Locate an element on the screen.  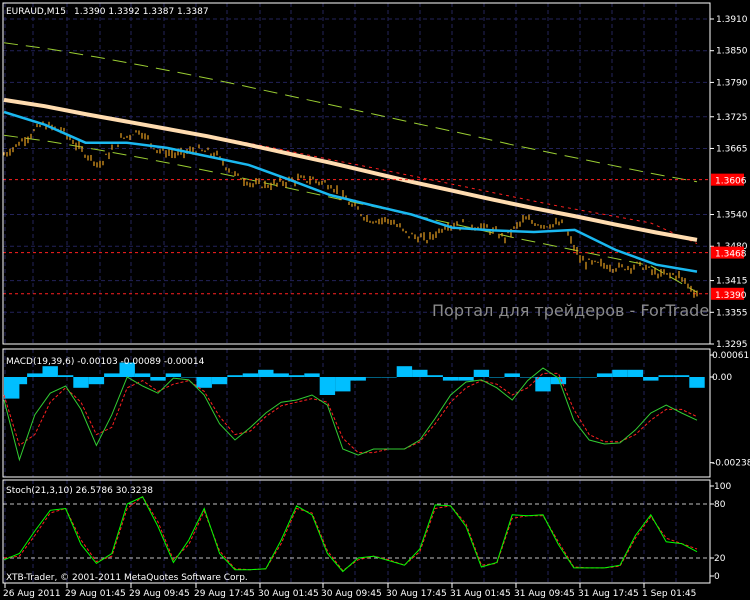
time-tick-label: 30 Aug 09:45 is located at coordinates (351, 594).